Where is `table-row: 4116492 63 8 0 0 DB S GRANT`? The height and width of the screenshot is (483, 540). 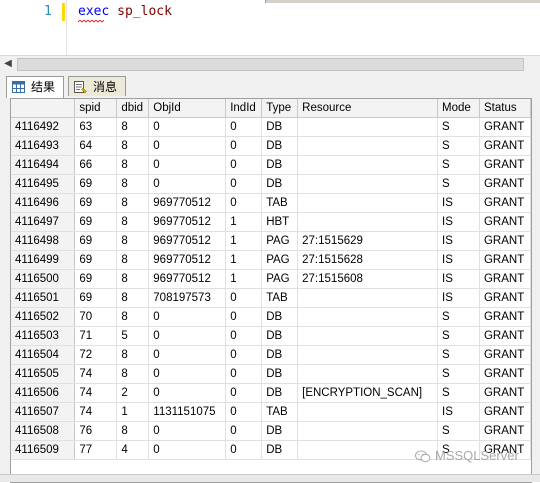 table-row: 4116492 63 8 0 0 DB S GRANT is located at coordinates (271, 127).